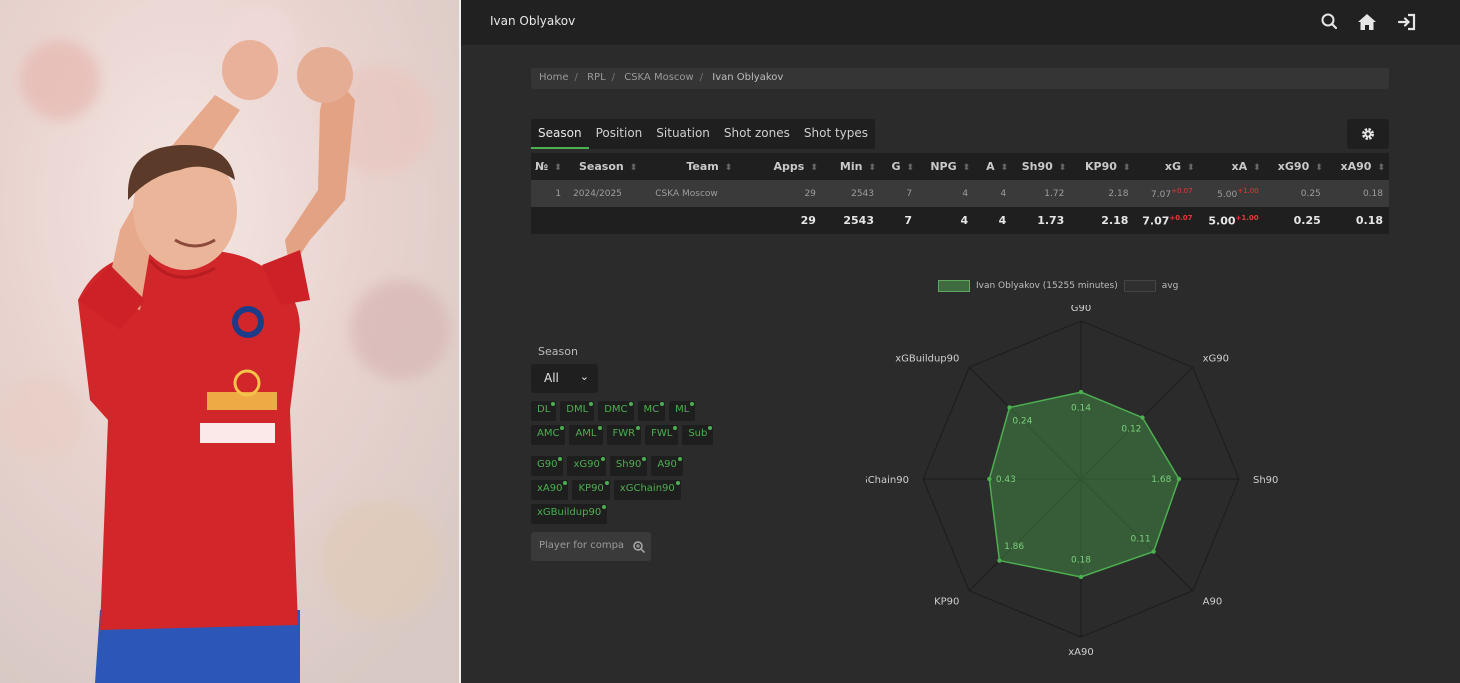  Describe the element at coordinates (850, 166) in the screenshot. I see `col-min: Min ⬍` at that location.